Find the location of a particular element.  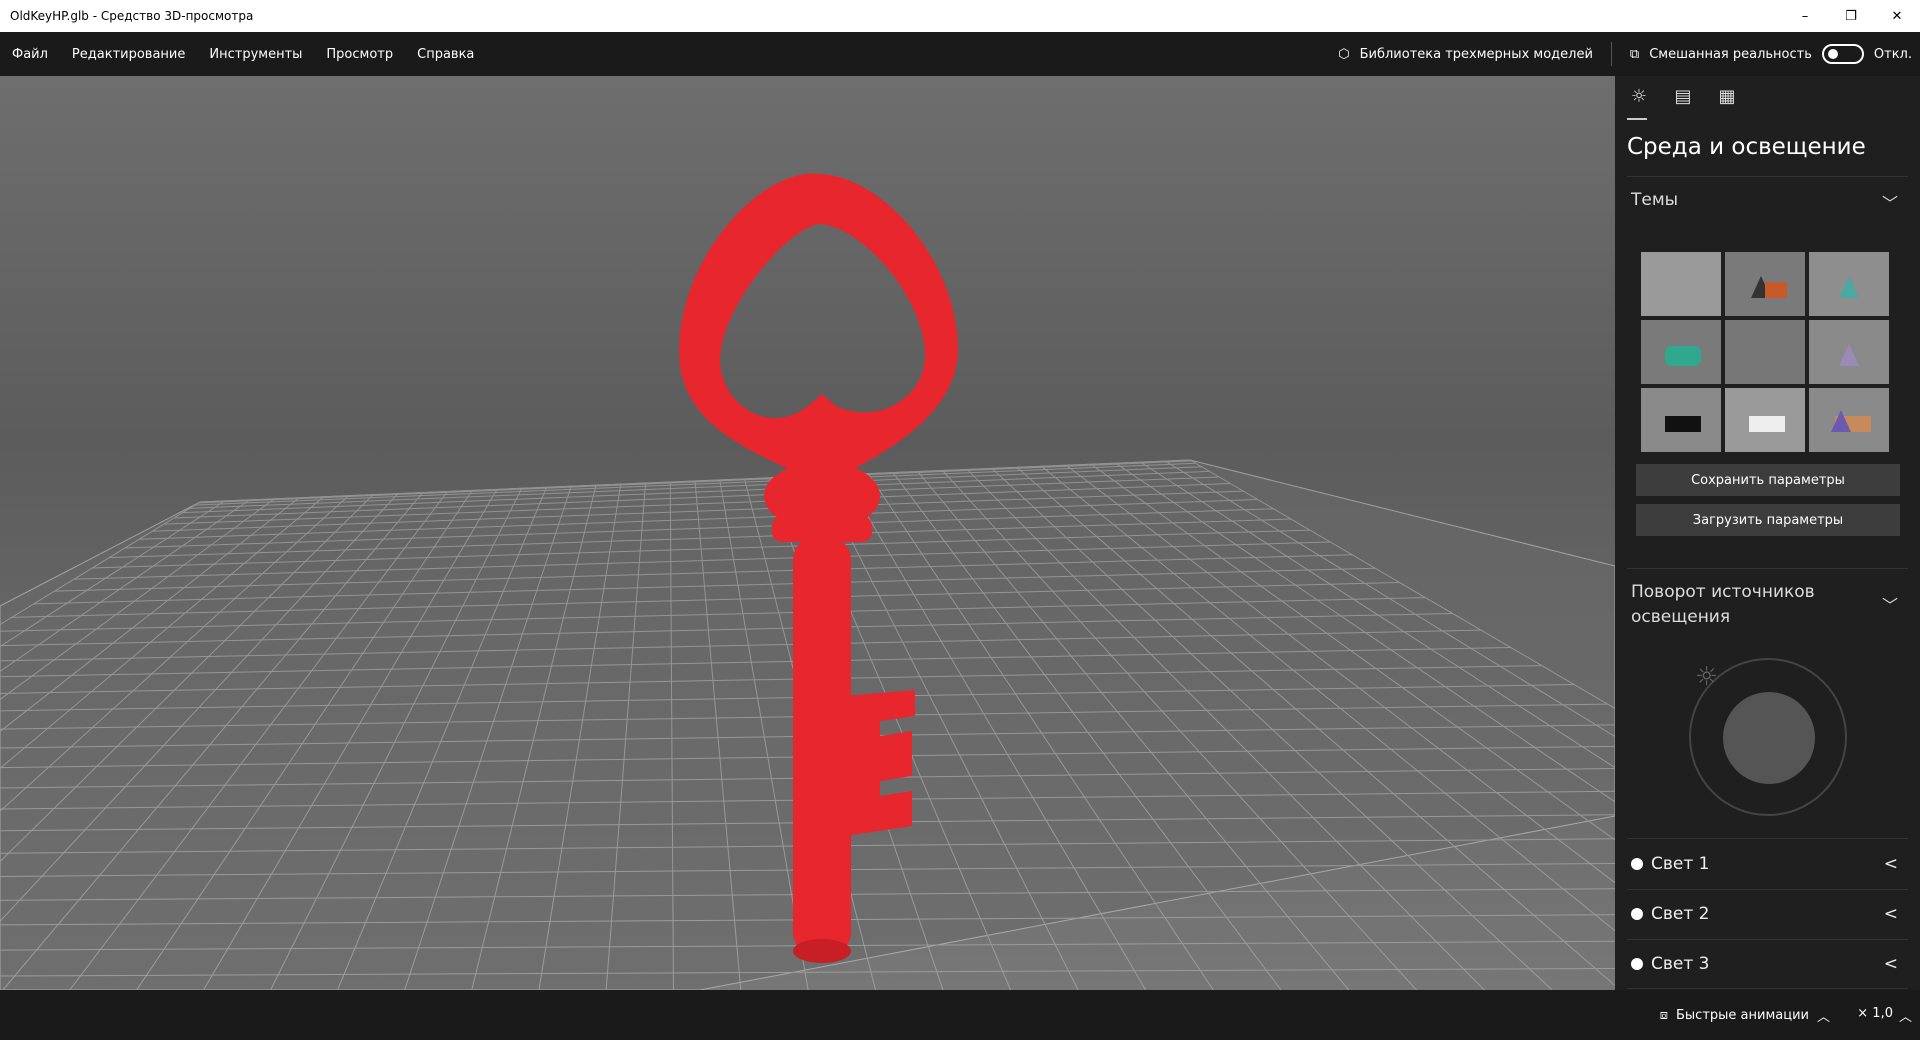

light-3-label: Свет 3 is located at coordinates (1680, 964).